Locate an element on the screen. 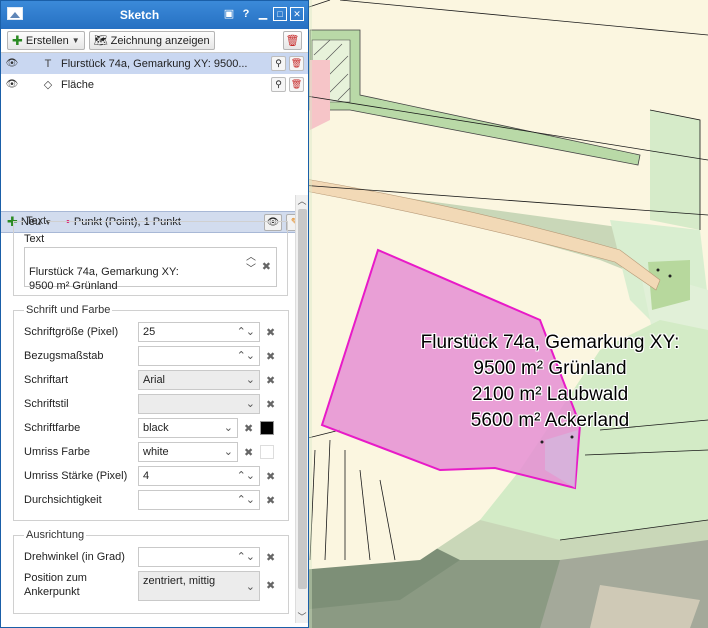  outline-color-label: Umriss Farbe is located at coordinates (57, 452).